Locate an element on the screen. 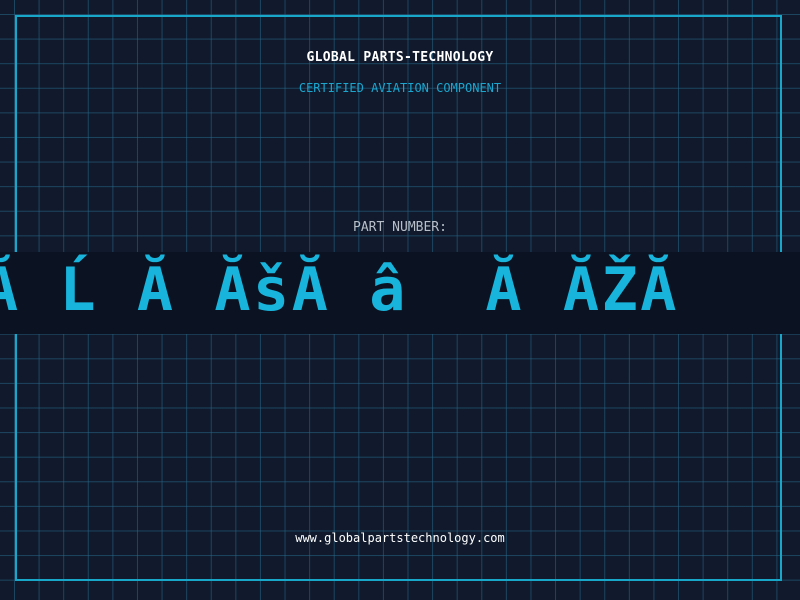 The image size is (800, 600). website-url: www.globalpartstechnology.com is located at coordinates (400, 538).